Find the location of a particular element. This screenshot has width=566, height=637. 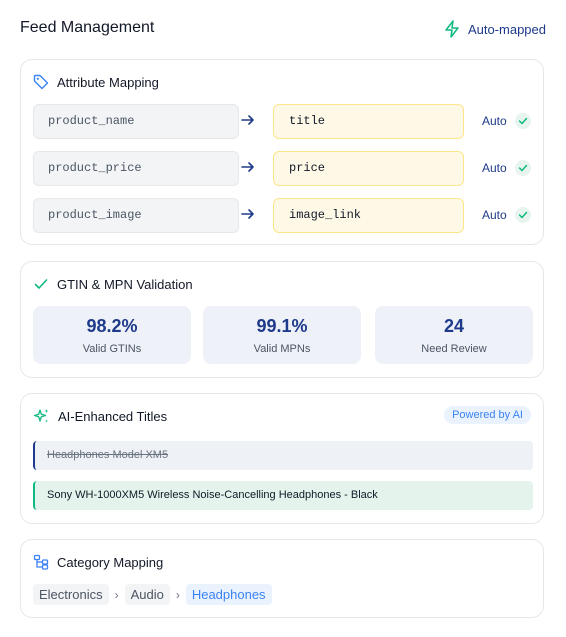

auto-mapped-label: Auto-mapped is located at coordinates (506, 29).